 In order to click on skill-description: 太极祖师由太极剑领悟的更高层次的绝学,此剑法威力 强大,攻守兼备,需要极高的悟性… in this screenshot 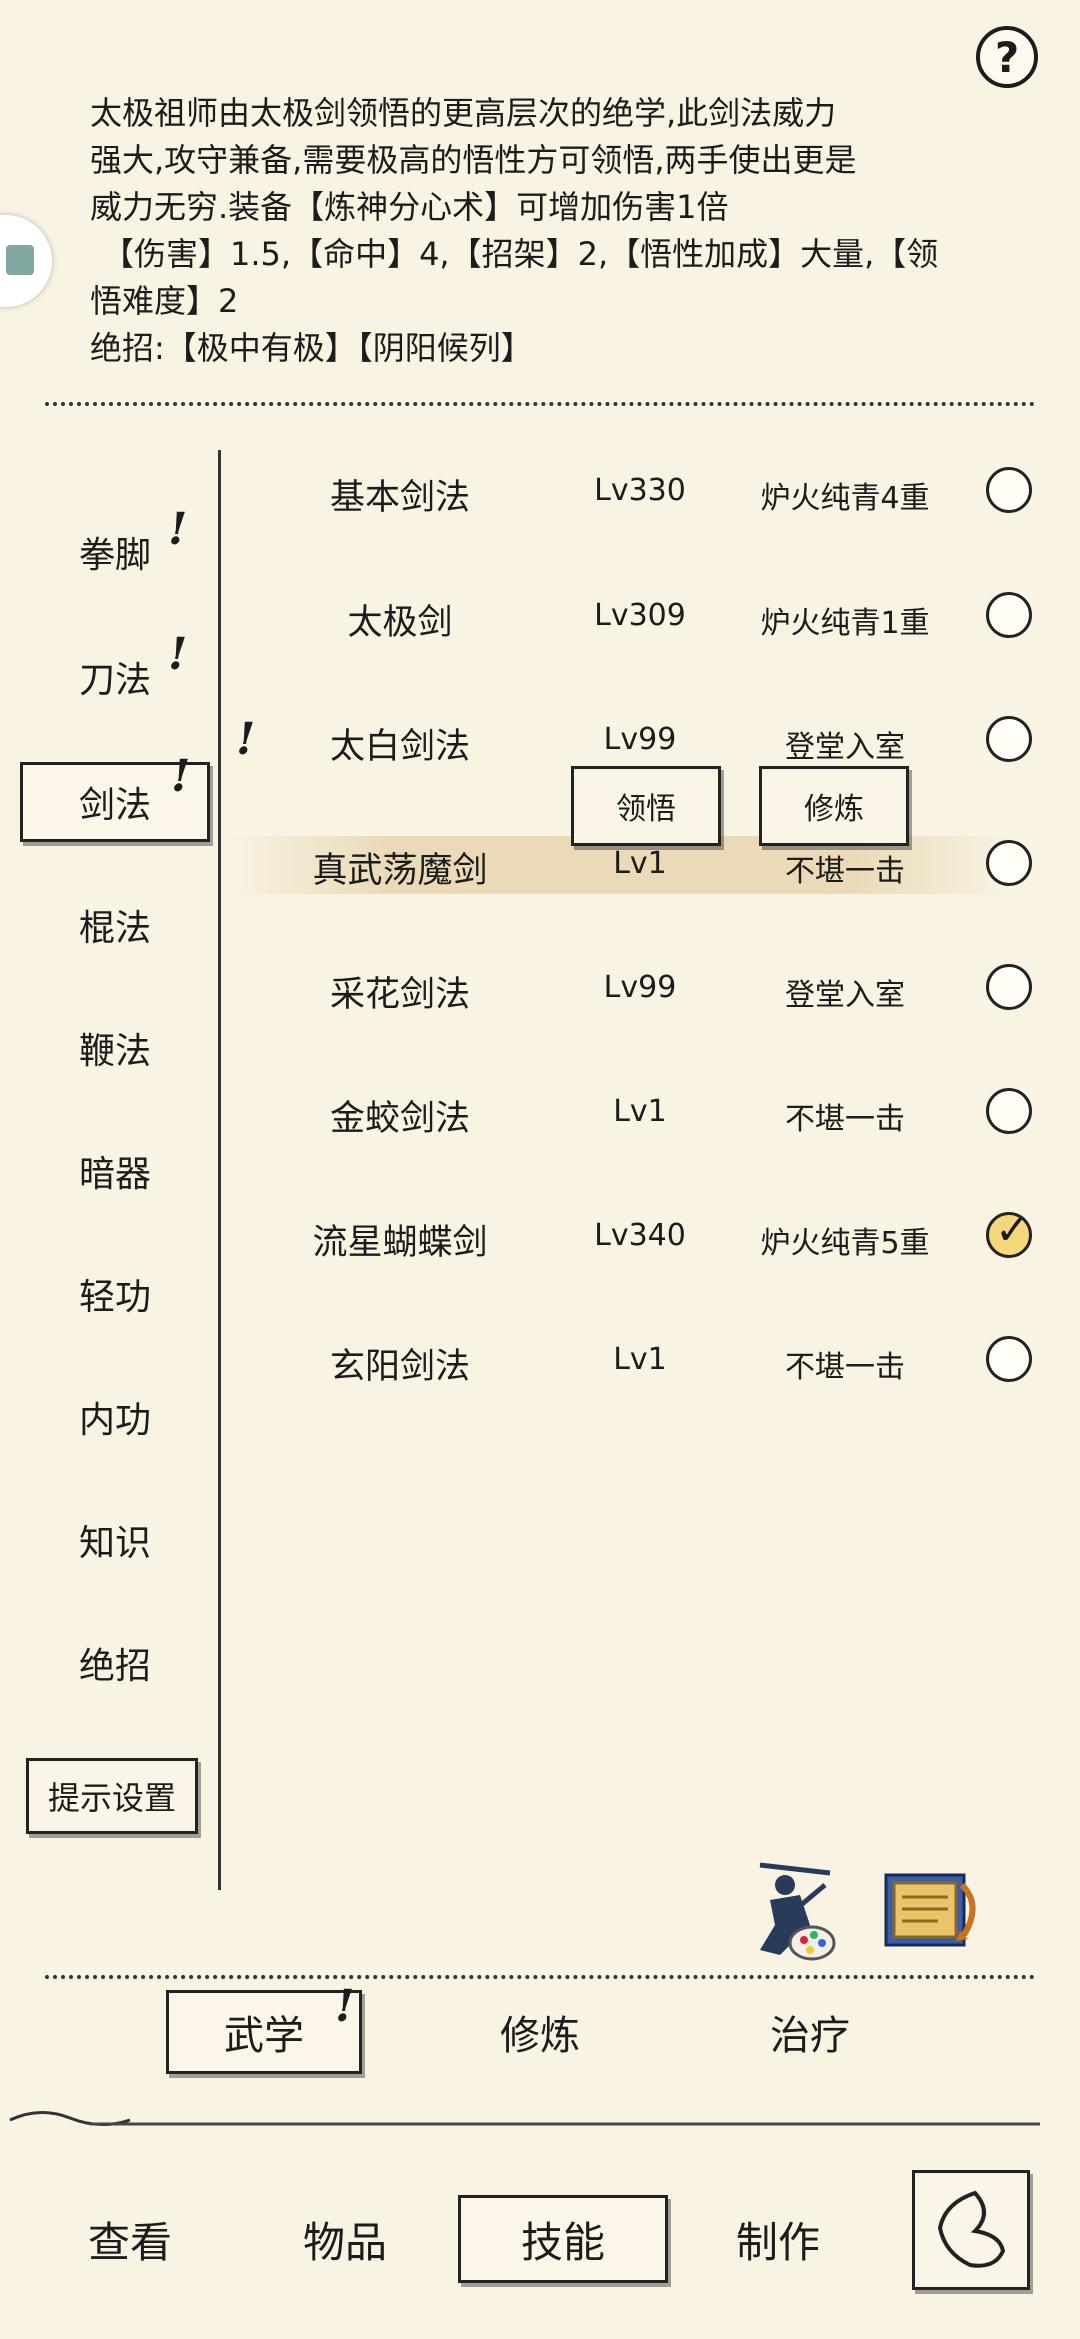, I will do `click(540, 231)`.